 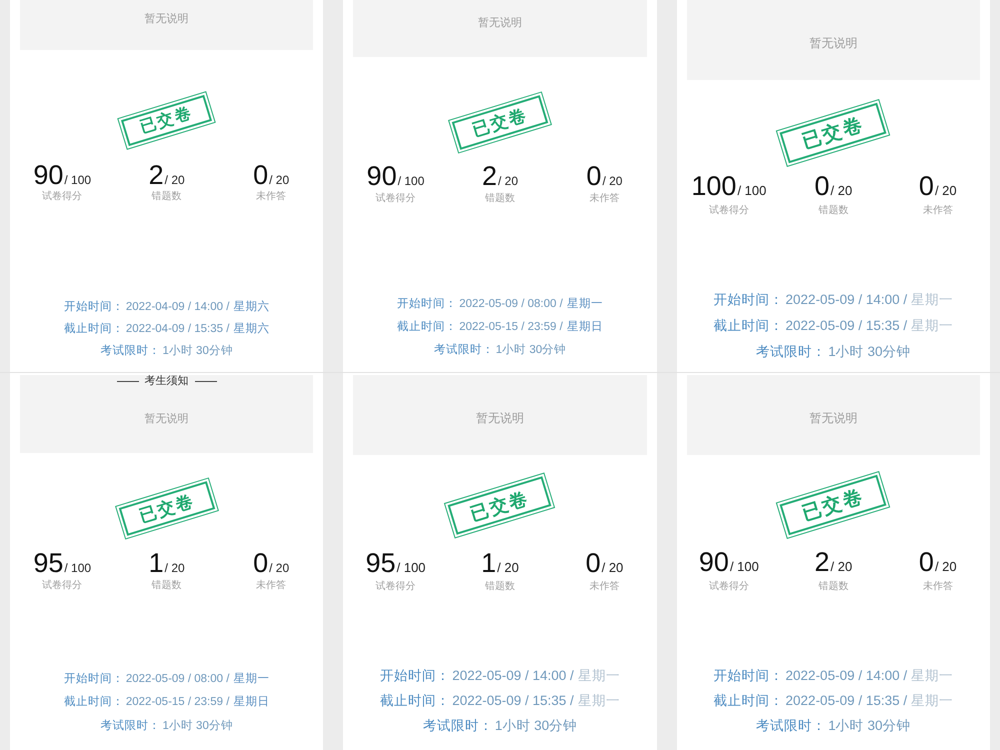 I want to click on time-value: 2022-05-15 / 23:59 /, so click(x=178, y=702).